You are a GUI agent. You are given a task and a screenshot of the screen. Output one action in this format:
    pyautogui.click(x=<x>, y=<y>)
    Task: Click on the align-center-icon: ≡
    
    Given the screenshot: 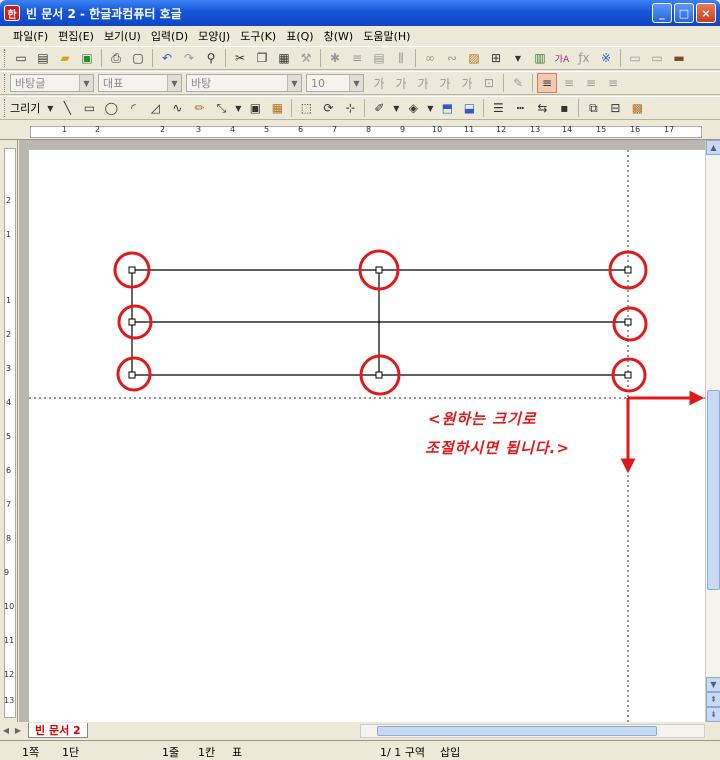 What is the action you would take?
    pyautogui.click(x=591, y=83)
    